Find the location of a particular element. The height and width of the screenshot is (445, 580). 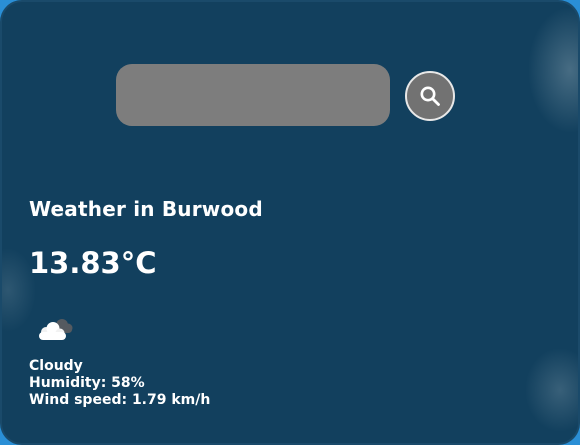

cloudy-icon is located at coordinates (55, 330).